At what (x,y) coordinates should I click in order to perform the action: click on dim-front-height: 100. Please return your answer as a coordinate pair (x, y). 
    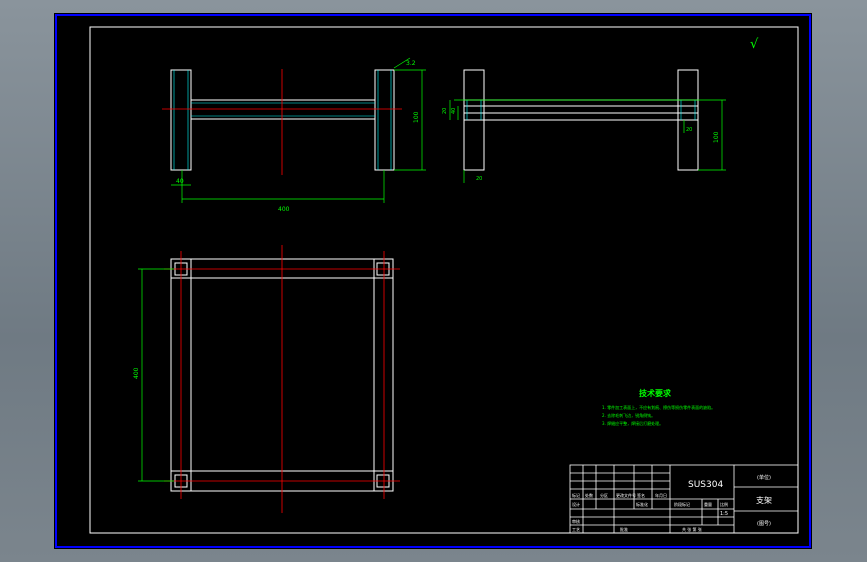
    Looking at the image, I should click on (416, 117).